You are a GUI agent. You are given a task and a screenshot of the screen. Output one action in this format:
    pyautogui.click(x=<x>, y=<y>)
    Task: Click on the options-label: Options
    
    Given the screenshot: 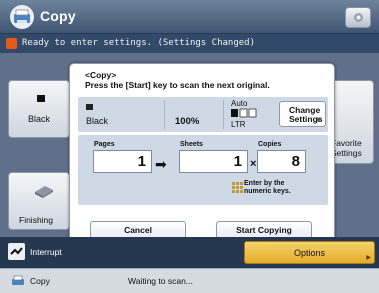 What is the action you would take?
    pyautogui.click(x=309, y=253)
    